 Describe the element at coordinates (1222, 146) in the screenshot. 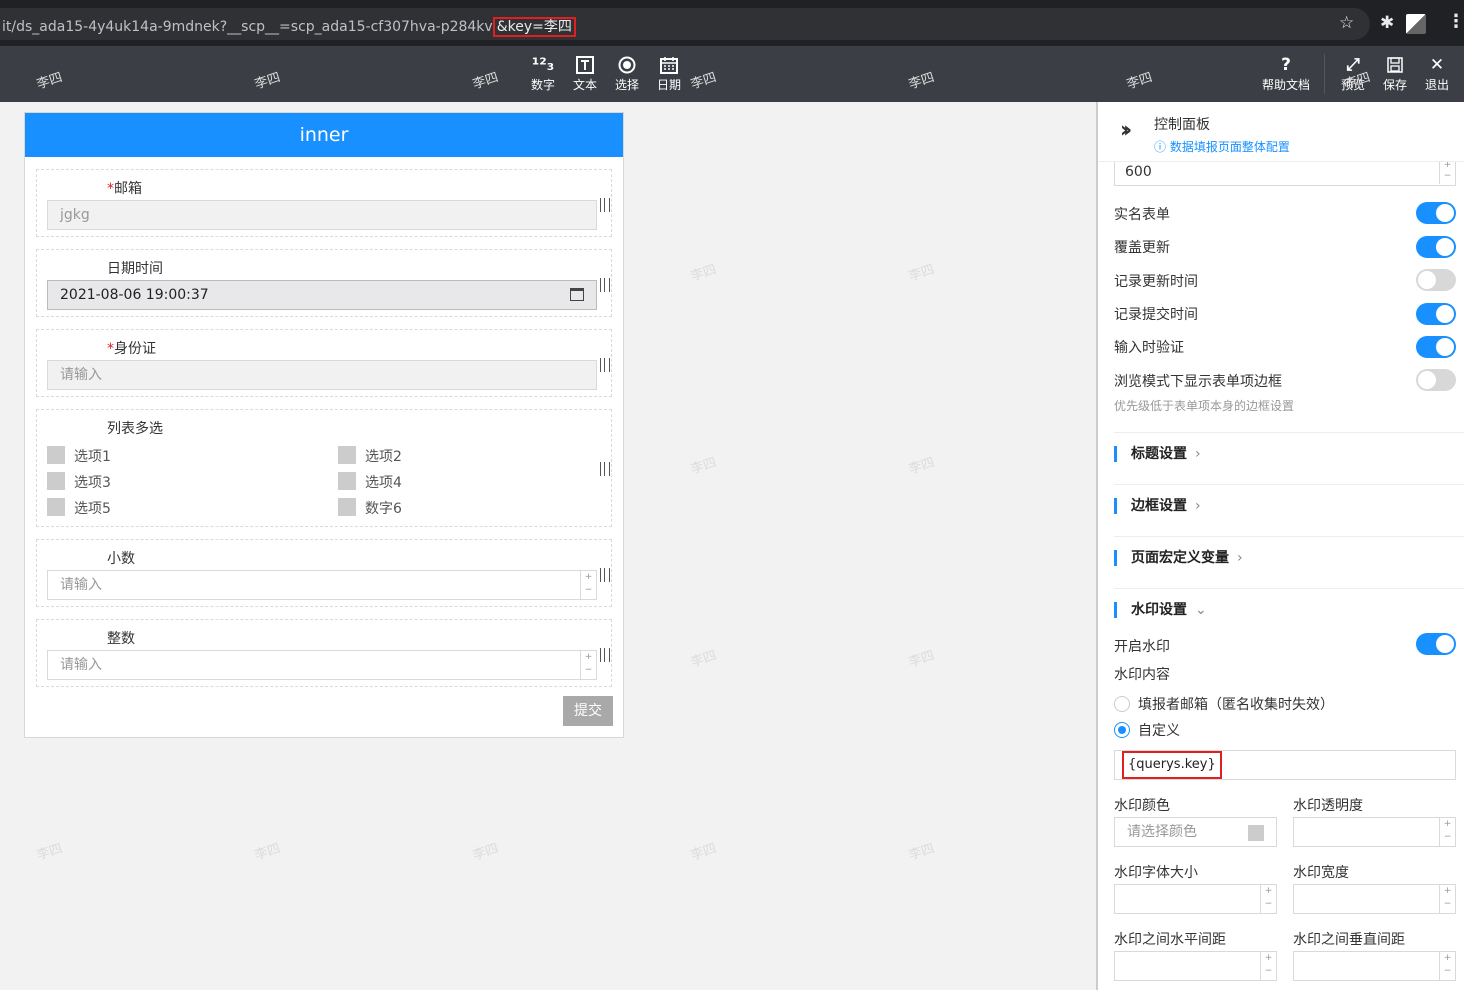

I see `panel-subtitle: ⓘ 数据填报页面整体配置` at that location.